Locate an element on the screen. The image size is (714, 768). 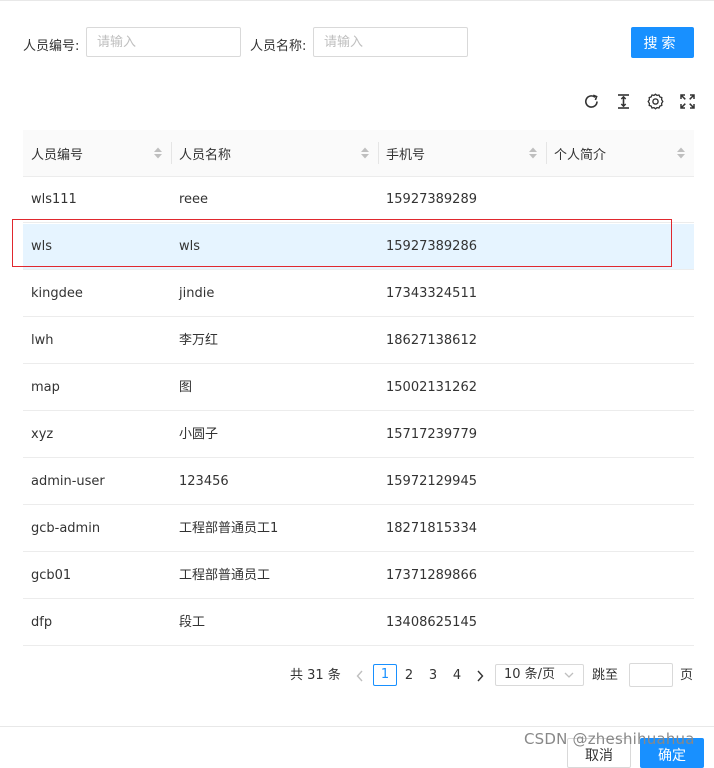
column-header-person-name: 人员名称 is located at coordinates (274, 153).